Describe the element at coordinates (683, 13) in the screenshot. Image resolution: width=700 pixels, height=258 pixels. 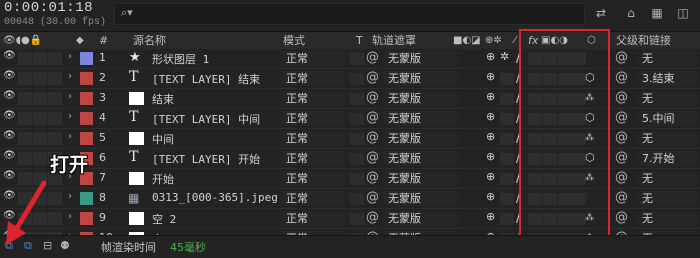
I see `motion-blur-icon: ◫` at that location.